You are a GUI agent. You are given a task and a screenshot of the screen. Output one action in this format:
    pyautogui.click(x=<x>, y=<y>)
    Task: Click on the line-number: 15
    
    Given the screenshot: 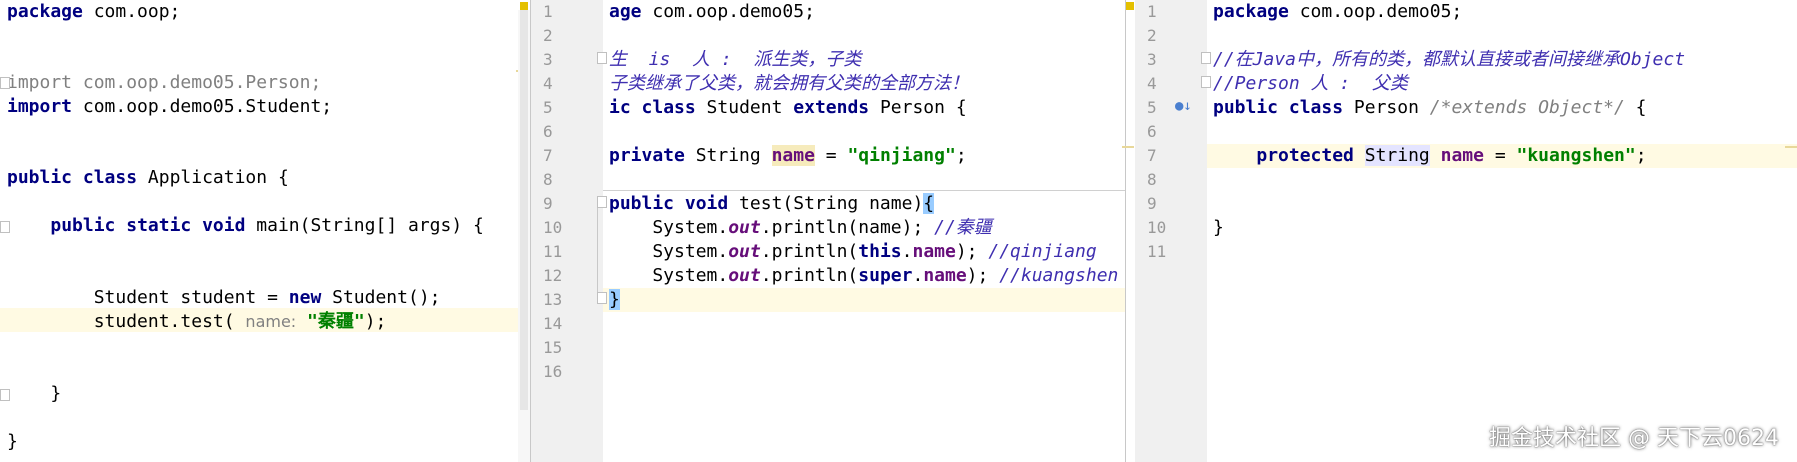 What is the action you would take?
    pyautogui.click(x=553, y=347)
    